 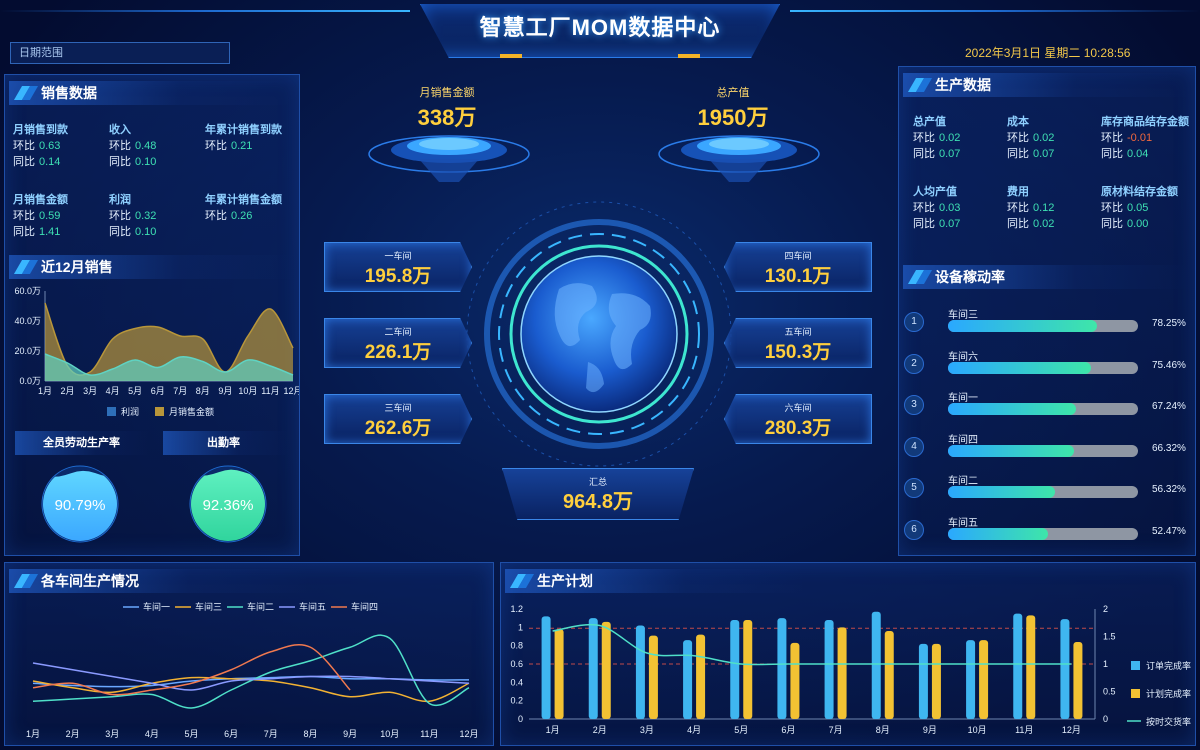 I want to click on y-tick-label: 0, so click(x=520, y=719).